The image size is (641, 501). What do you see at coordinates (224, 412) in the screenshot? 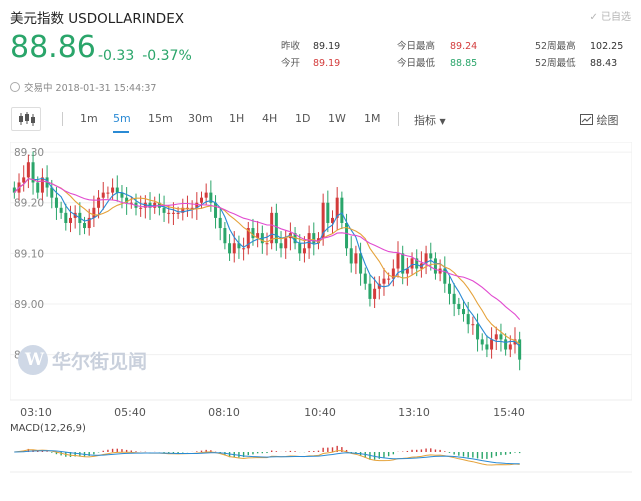
I see `x-tick-label: 08:10` at bounding box center [224, 412].